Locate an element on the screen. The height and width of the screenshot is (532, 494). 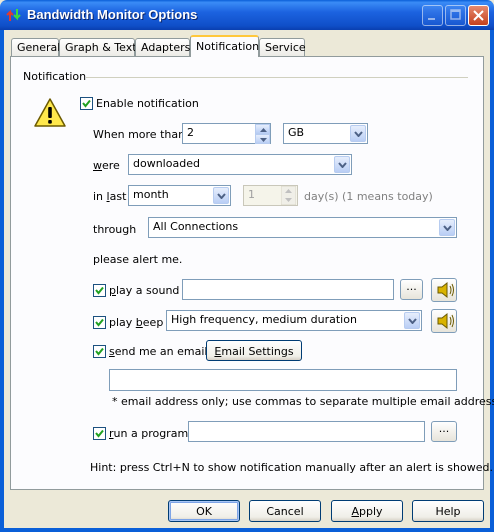
tab-label: General is located at coordinates (39, 47).